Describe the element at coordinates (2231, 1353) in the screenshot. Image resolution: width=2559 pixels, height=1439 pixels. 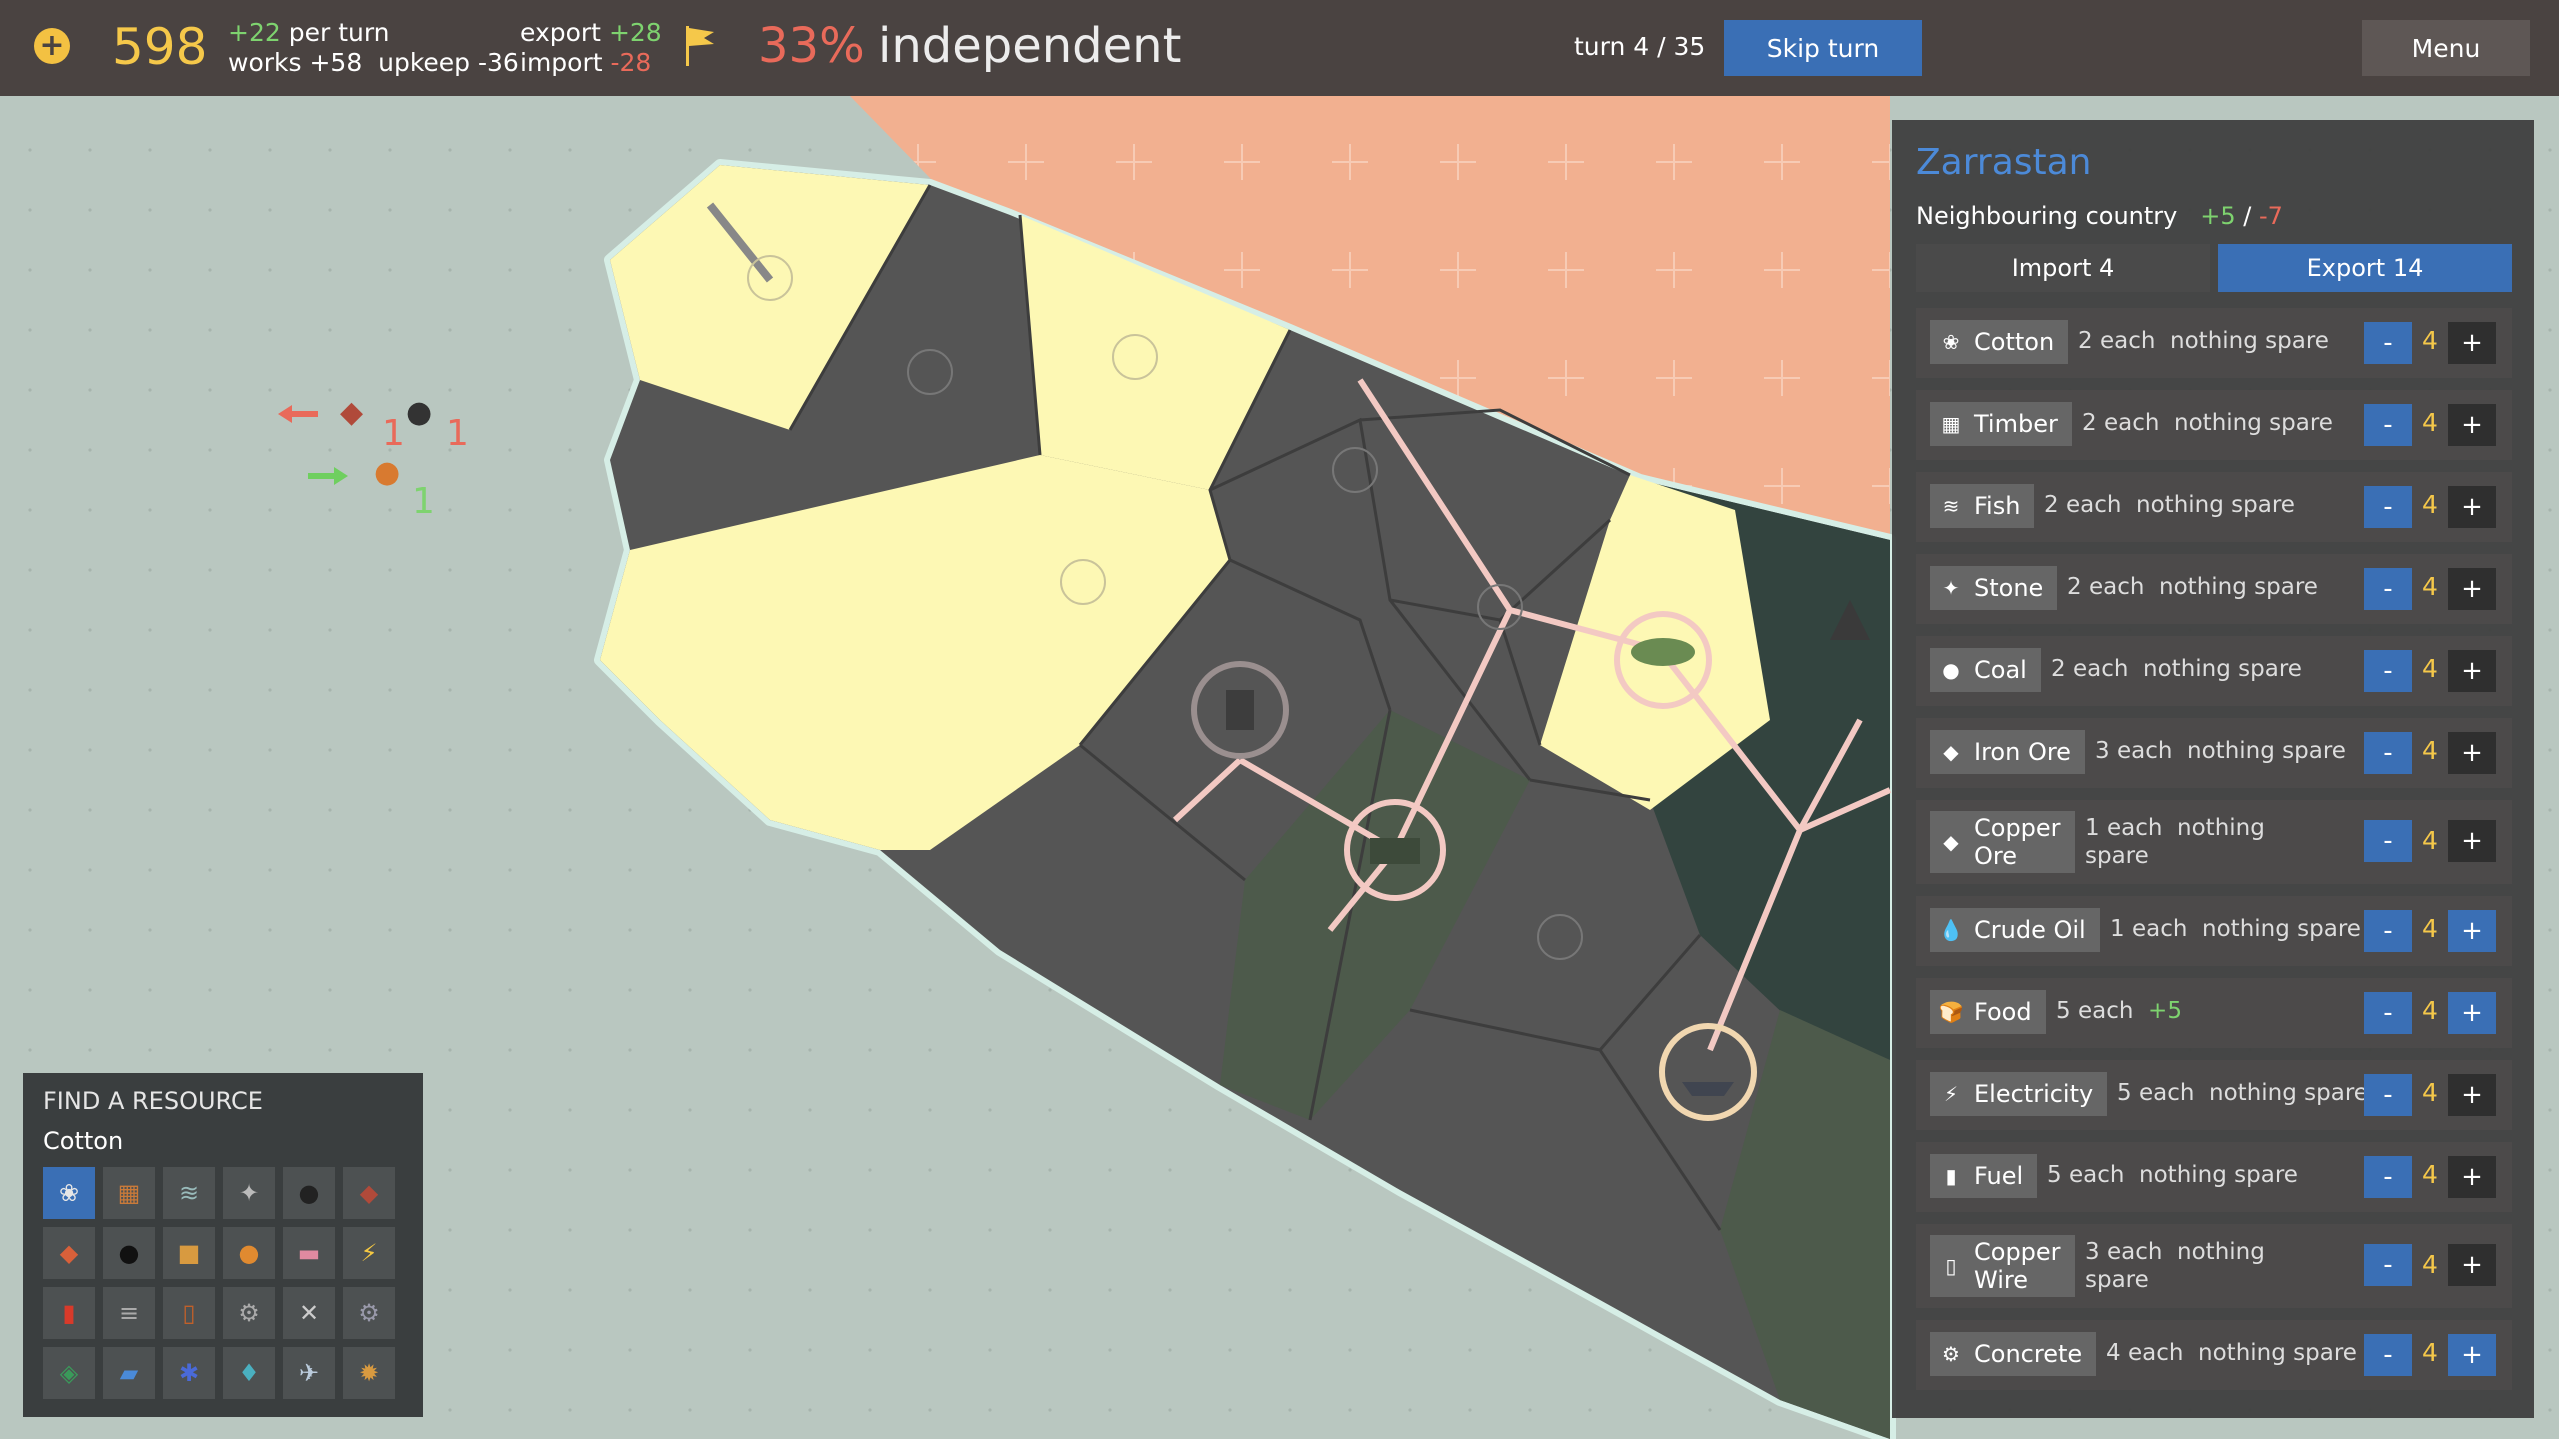
I see `price-text: 4 each nothing spare` at that location.